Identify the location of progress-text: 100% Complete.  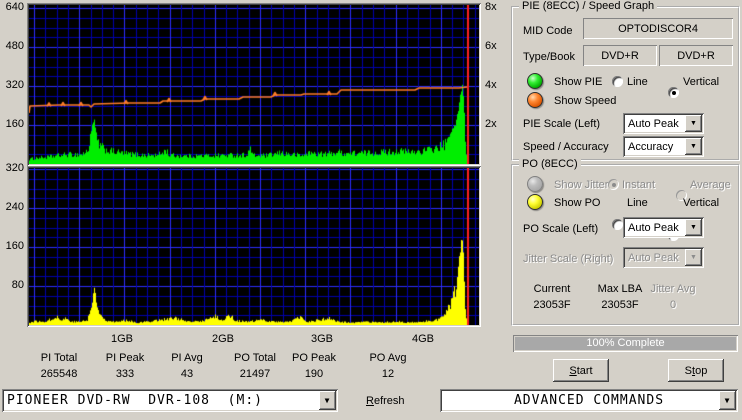
(625, 343).